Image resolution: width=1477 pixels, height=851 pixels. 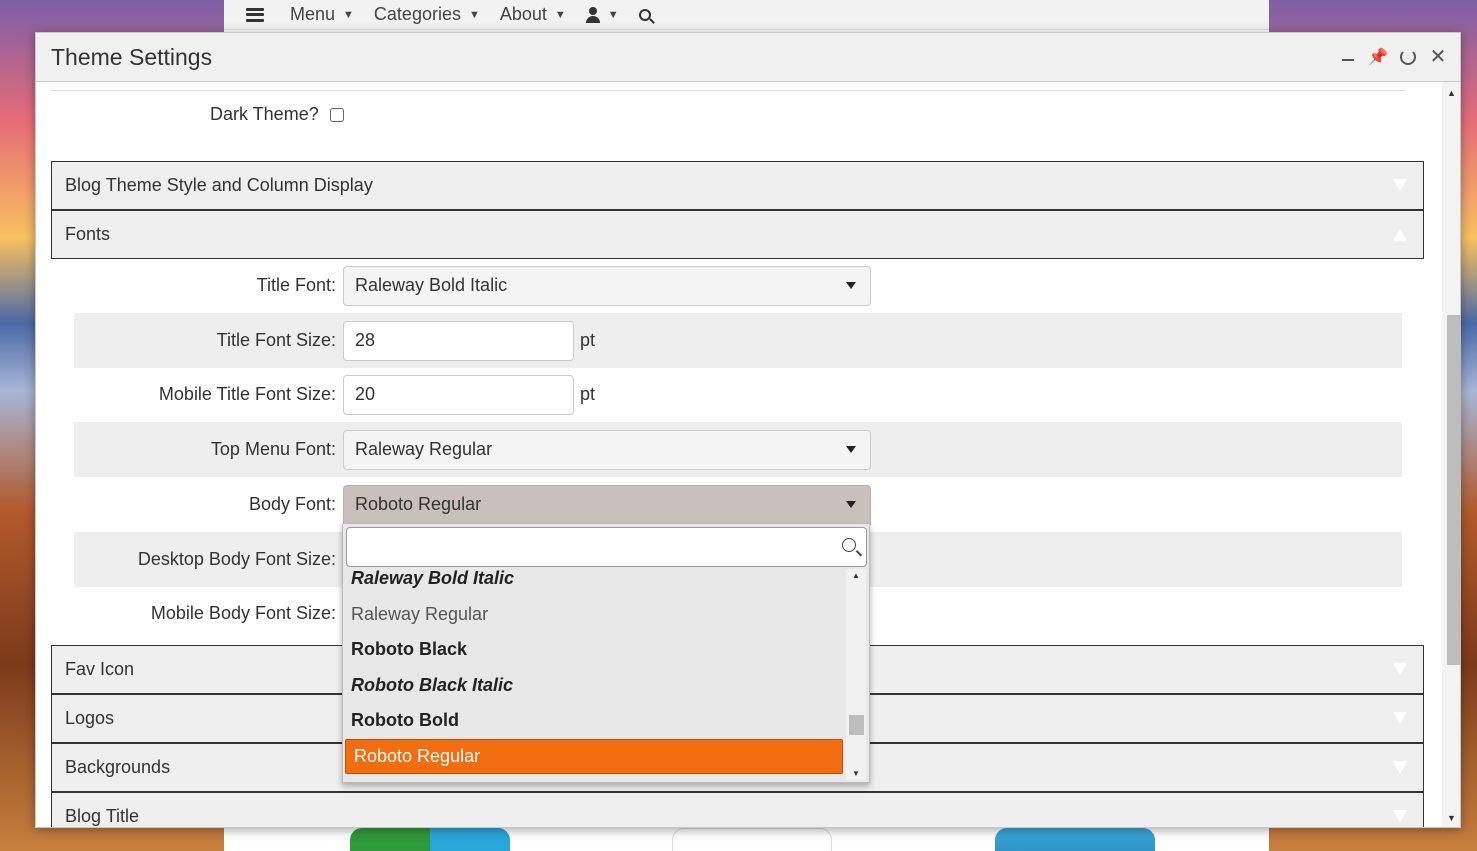 I want to click on section-logos-label: Logos, so click(x=90, y=718).